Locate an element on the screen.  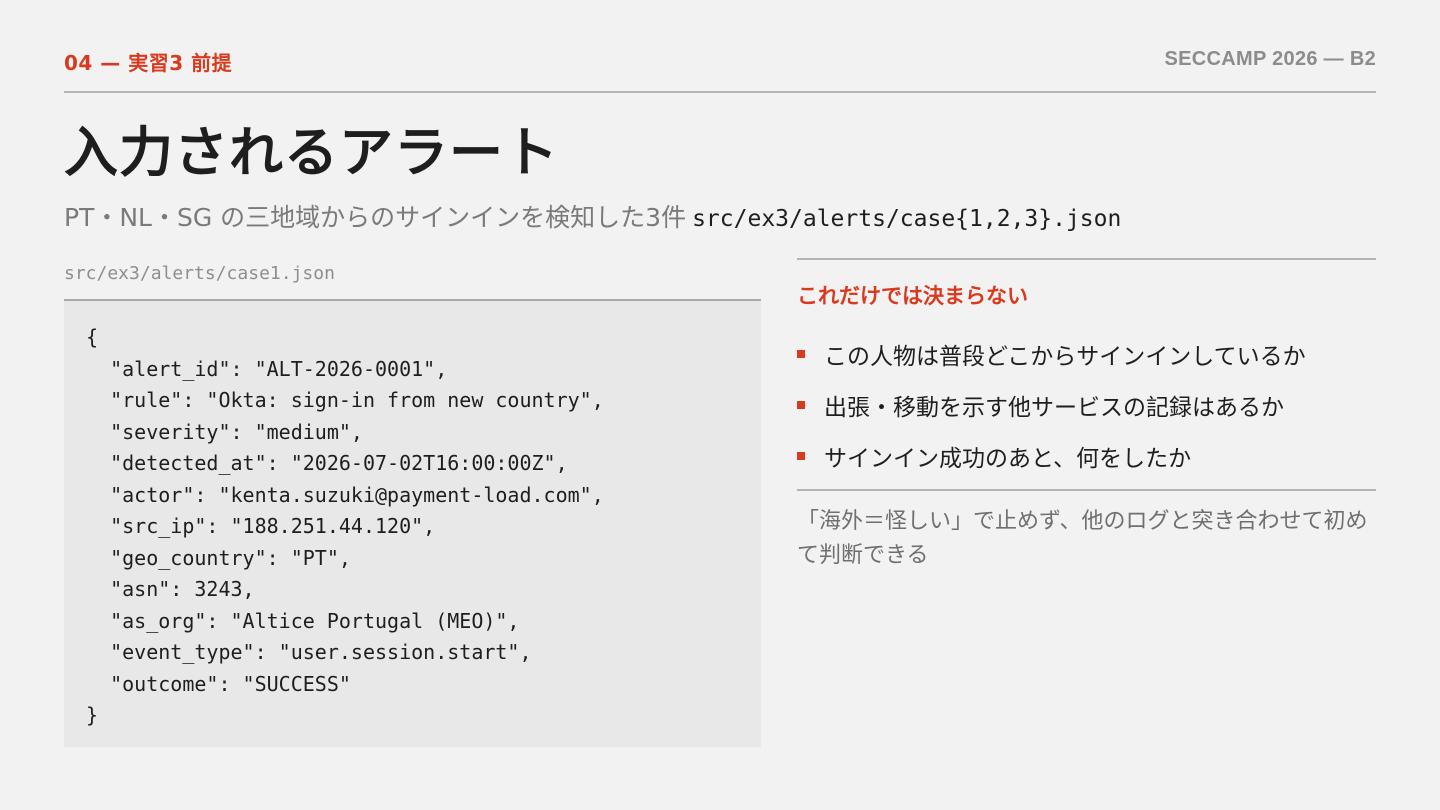
right-panel-bottom-divider is located at coordinates (1086, 490).